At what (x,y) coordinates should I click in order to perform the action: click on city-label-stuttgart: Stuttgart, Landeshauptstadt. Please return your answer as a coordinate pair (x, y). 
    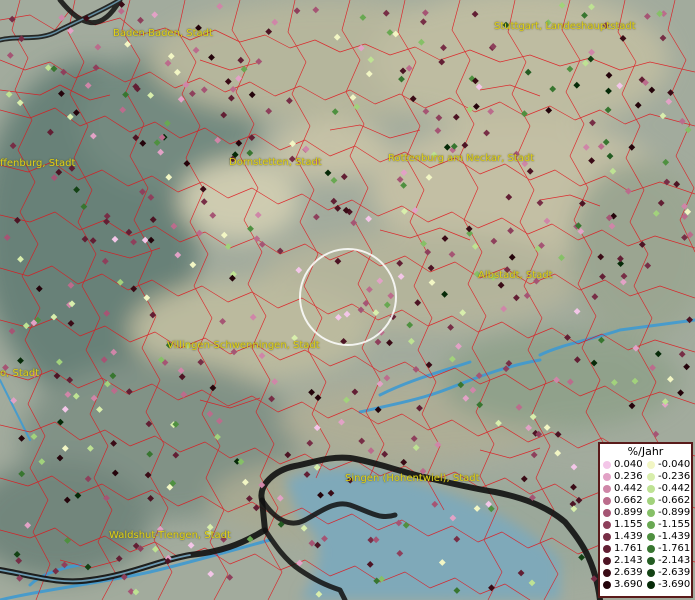
    Looking at the image, I should click on (565, 26).